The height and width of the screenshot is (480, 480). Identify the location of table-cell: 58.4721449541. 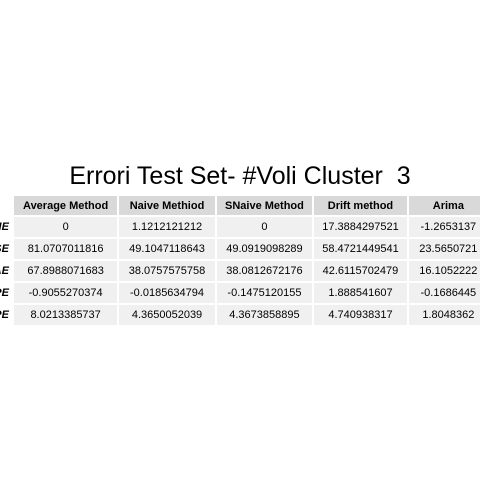
(360, 249).